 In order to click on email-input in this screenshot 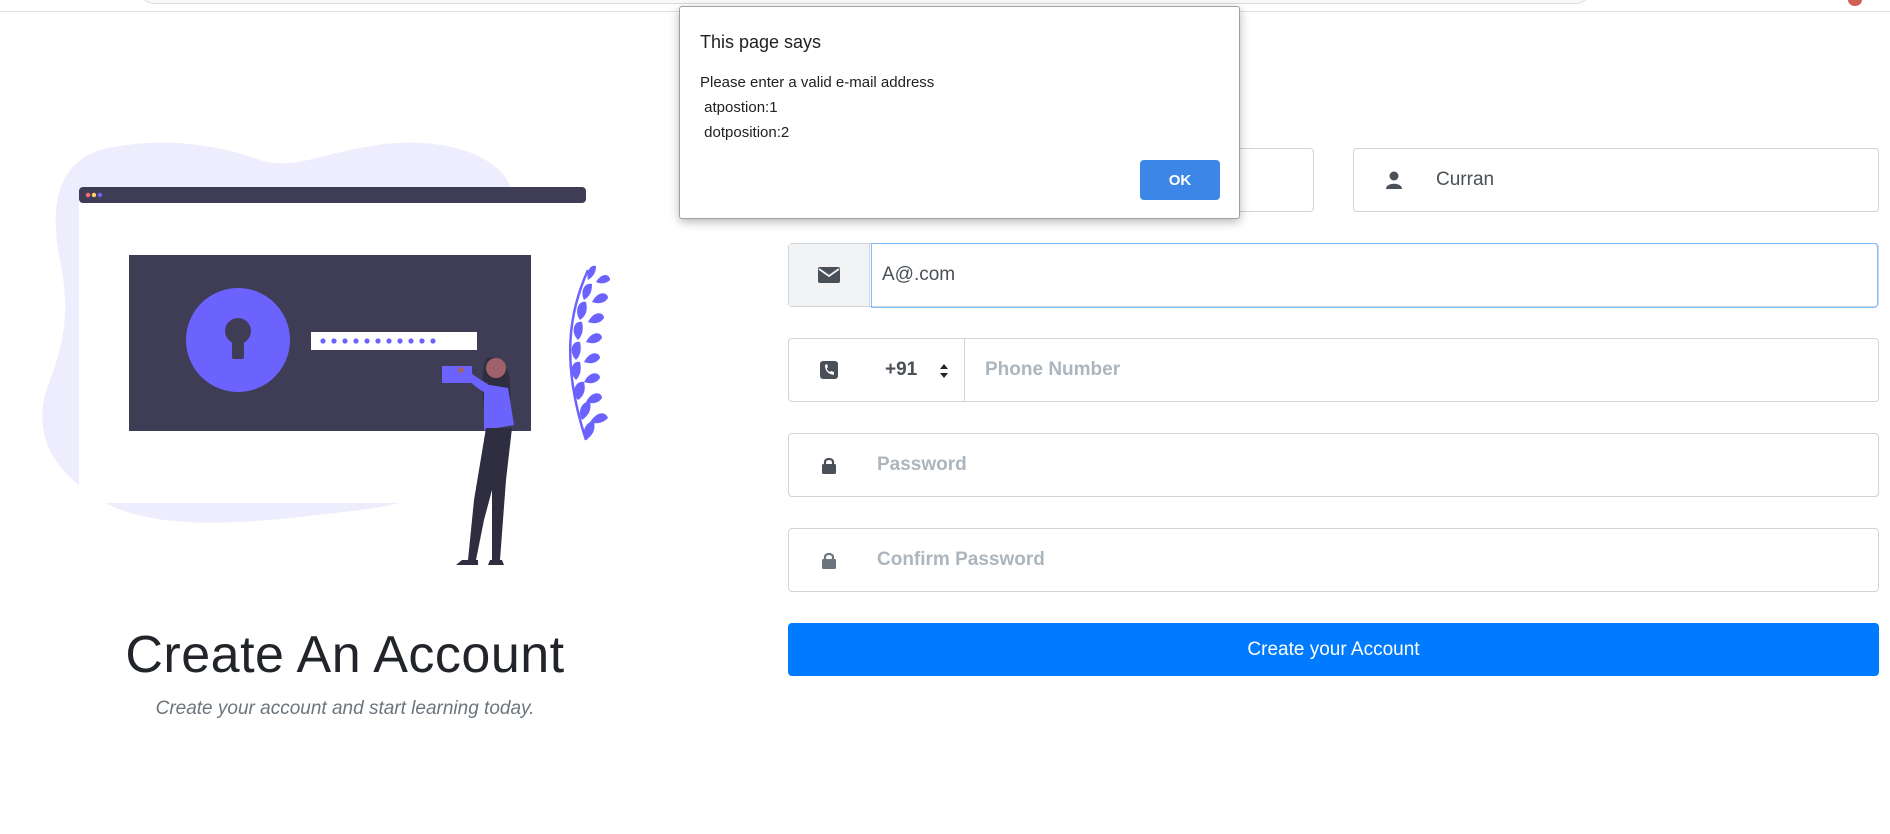, I will do `click(1374, 275)`.